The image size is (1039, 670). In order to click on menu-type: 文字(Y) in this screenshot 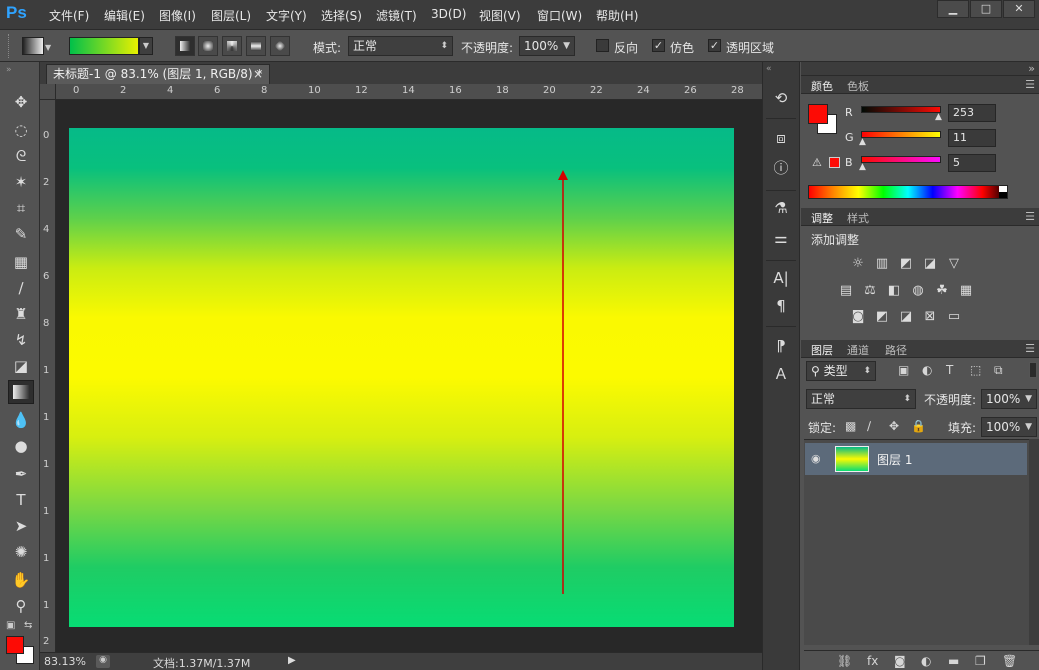, I will do `click(286, 15)`.